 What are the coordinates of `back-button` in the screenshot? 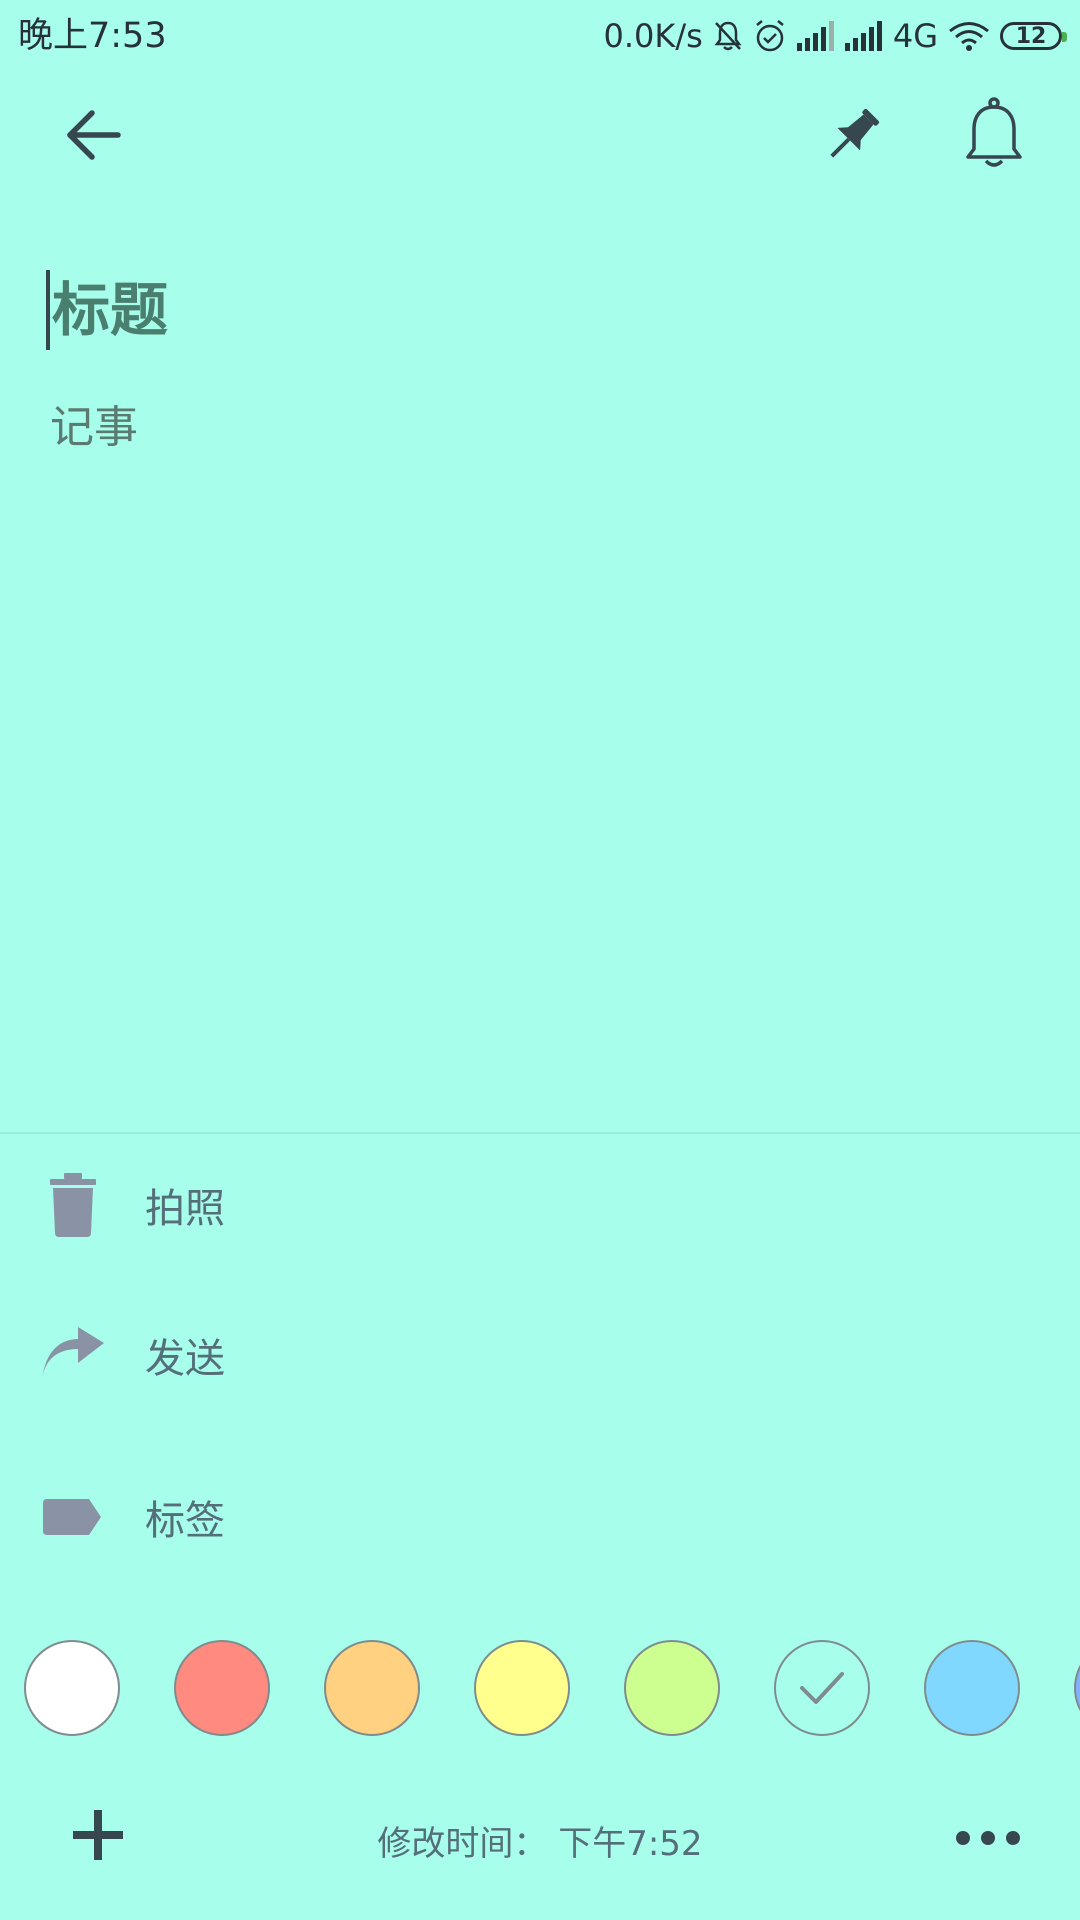 It's located at (93, 135).